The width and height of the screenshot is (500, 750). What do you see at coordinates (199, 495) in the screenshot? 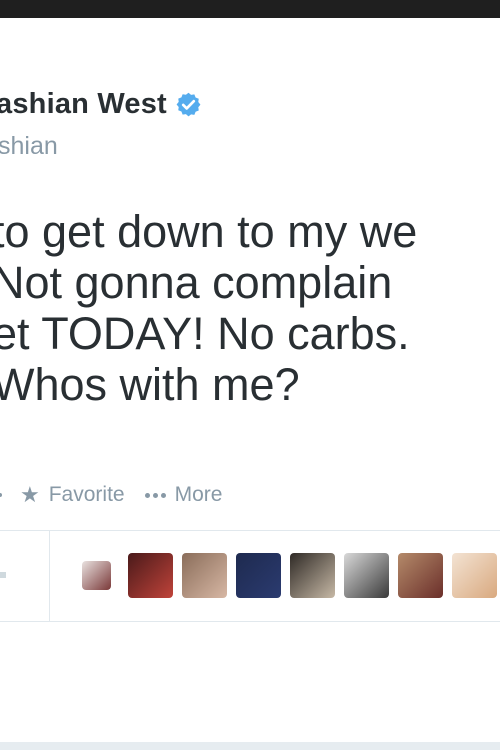
I see `more-button: More` at bounding box center [199, 495].